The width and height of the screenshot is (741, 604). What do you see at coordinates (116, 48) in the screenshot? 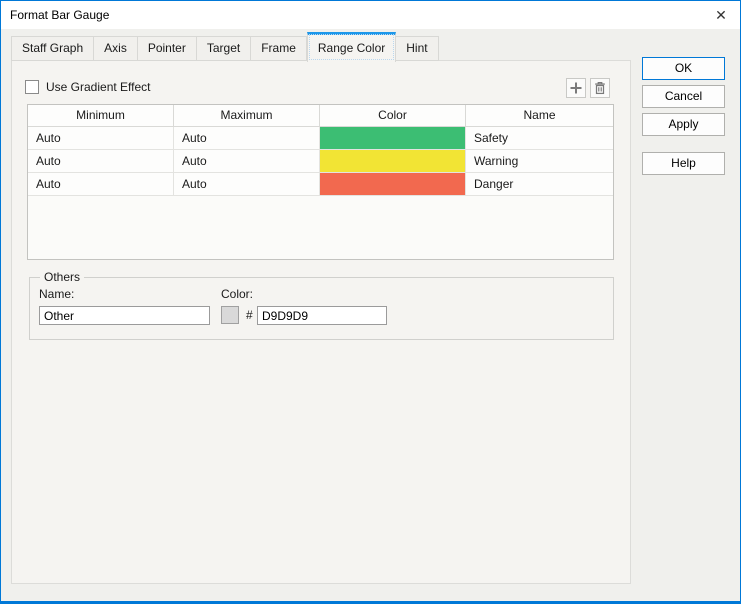
I see `tab-axis: Axis` at bounding box center [116, 48].